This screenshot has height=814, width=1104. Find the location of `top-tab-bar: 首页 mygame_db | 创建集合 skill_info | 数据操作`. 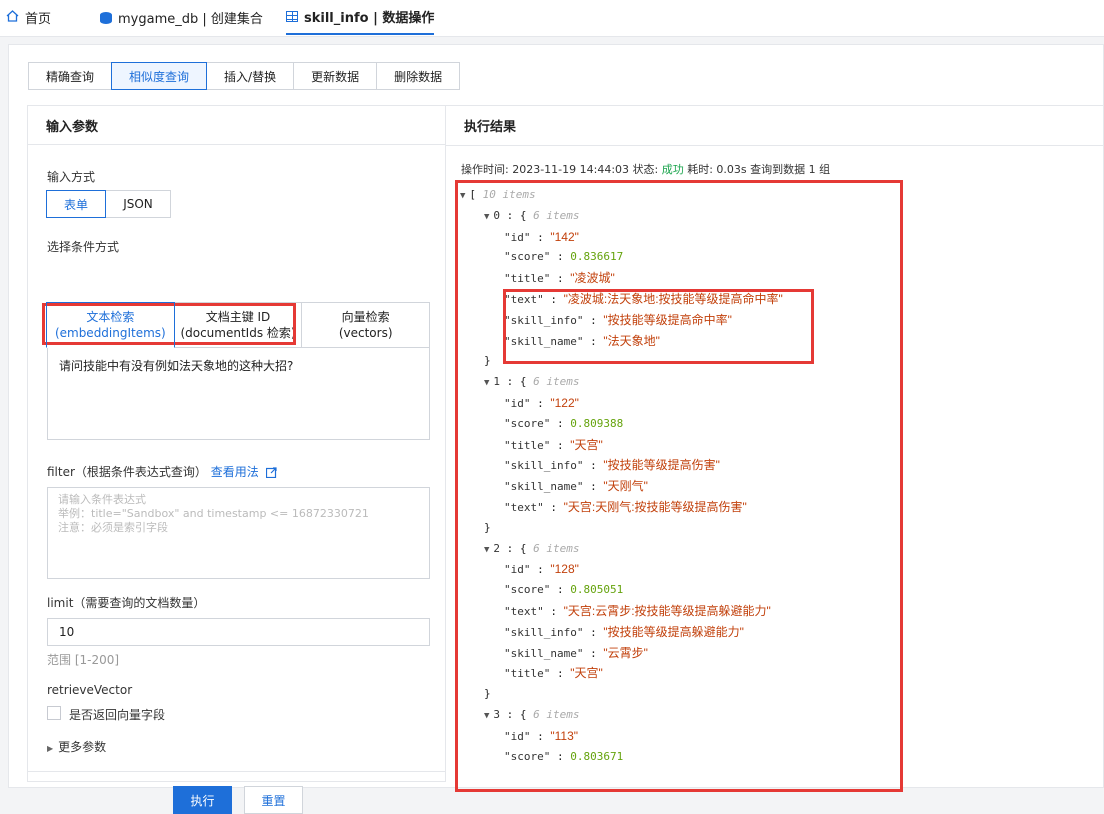

top-tab-bar: 首页 mygame_db | 创建集合 skill_info | 数据操作 is located at coordinates (552, 18).